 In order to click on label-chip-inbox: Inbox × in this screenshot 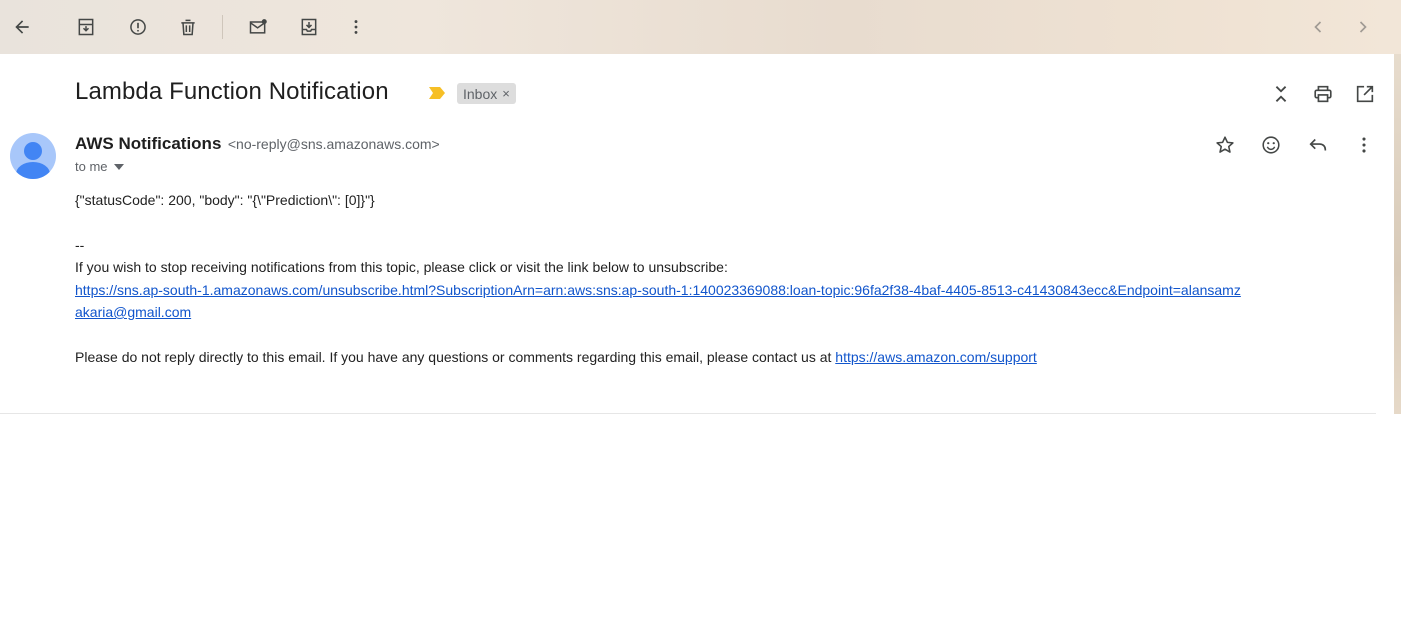, I will do `click(486, 93)`.